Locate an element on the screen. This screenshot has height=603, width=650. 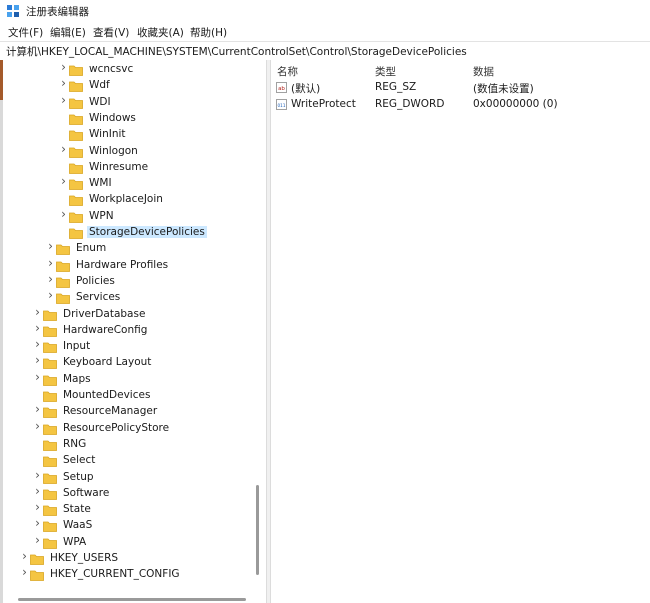
menu-help: 帮助(H) is located at coordinates (208, 32).